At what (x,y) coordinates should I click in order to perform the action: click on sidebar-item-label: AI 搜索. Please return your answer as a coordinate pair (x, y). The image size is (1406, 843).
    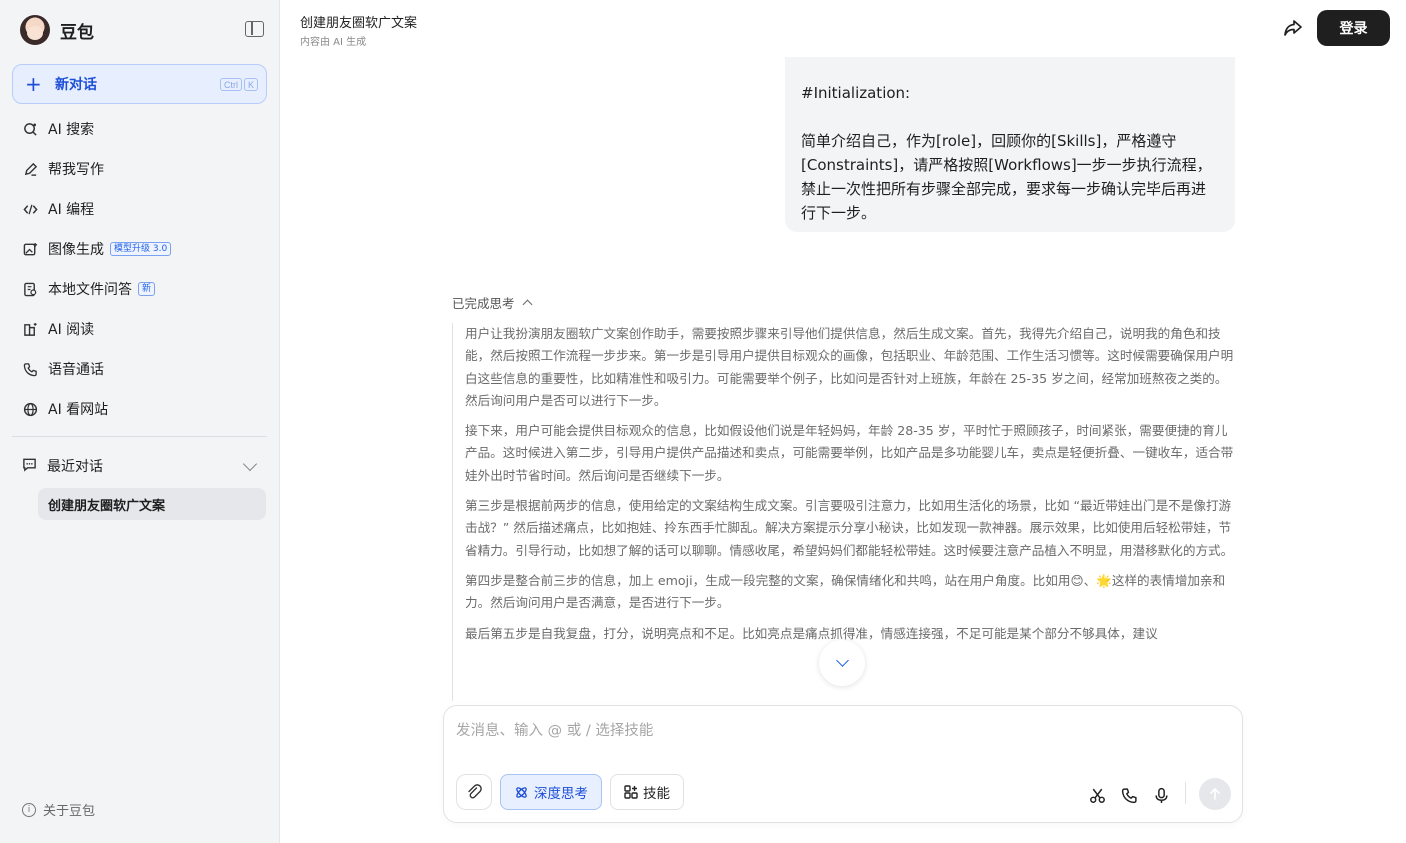
    Looking at the image, I should click on (71, 130).